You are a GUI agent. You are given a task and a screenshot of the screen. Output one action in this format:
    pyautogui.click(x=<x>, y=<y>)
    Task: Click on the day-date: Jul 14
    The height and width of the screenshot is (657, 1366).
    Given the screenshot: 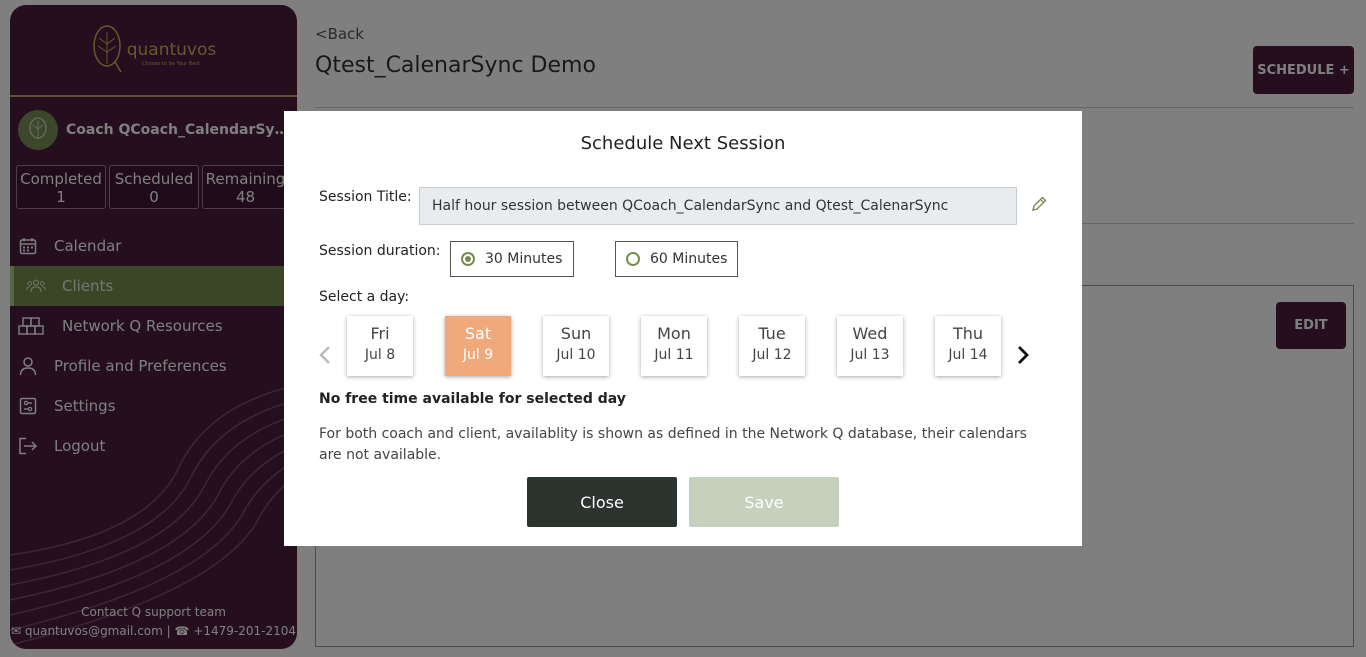 What is the action you would take?
    pyautogui.click(x=968, y=355)
    